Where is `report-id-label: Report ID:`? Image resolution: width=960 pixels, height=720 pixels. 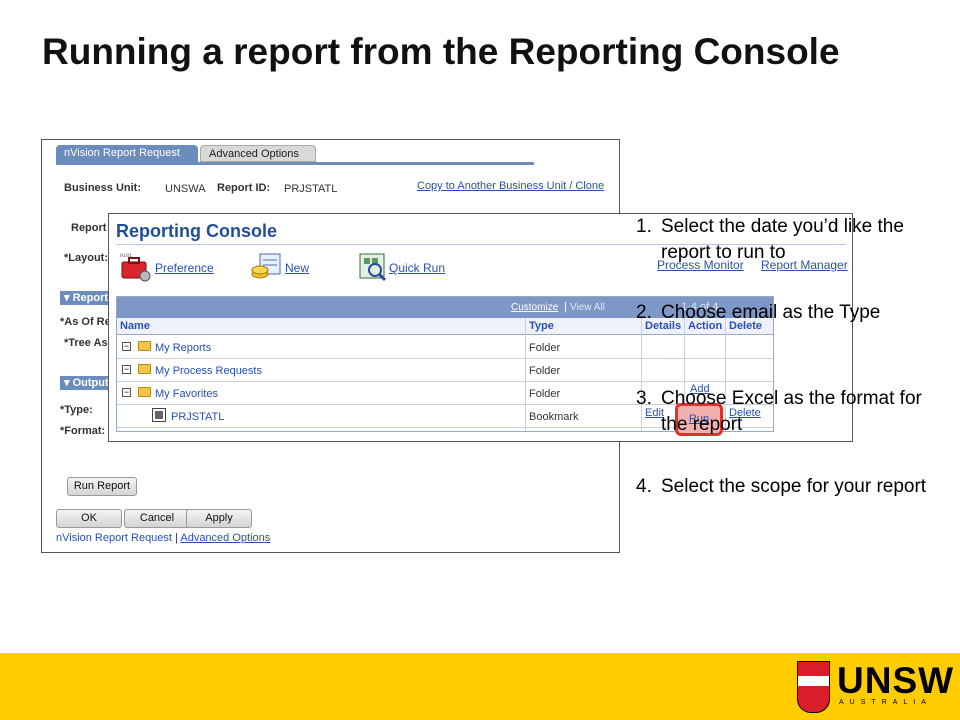 report-id-label: Report ID: is located at coordinates (244, 188).